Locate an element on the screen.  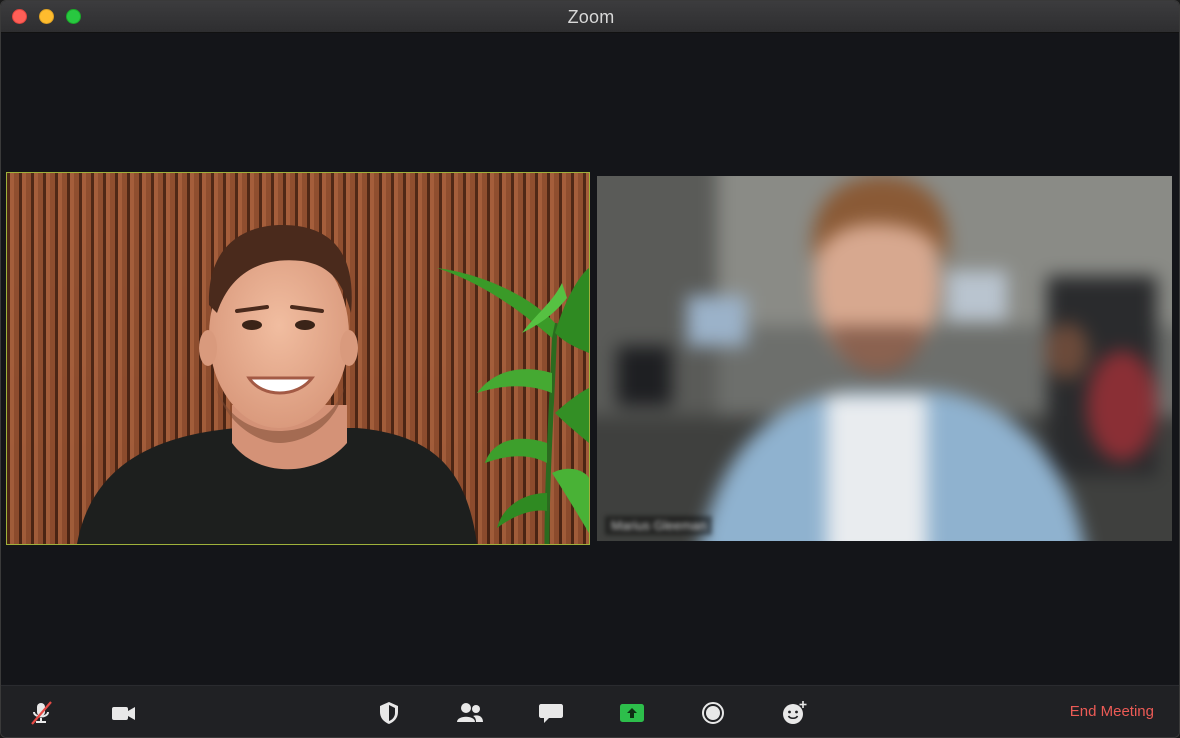
window-title: Zoom is located at coordinates (591, 17).